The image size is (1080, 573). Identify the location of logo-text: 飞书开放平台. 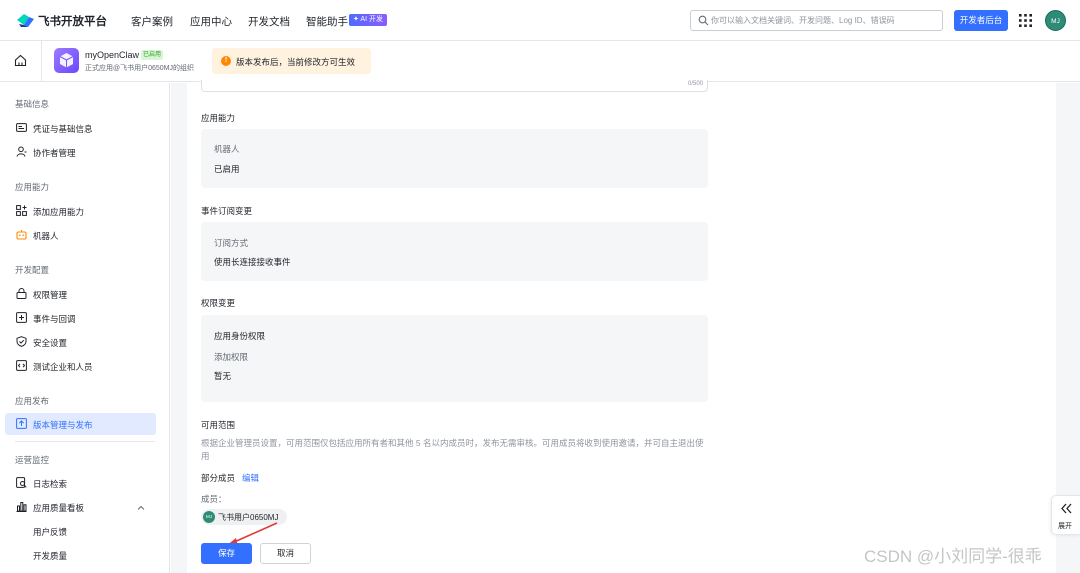
(72, 21).